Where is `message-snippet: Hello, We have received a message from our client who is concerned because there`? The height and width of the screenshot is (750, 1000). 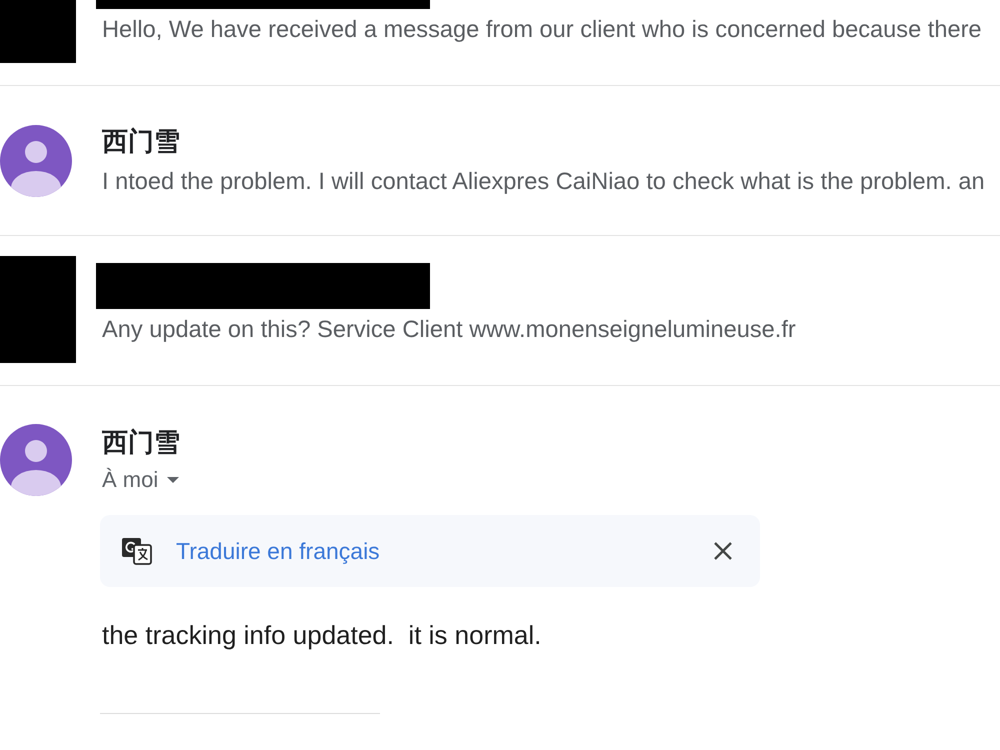 message-snippet: Hello, We have received a message from our client who is concerned because there is located at coordinates (542, 30).